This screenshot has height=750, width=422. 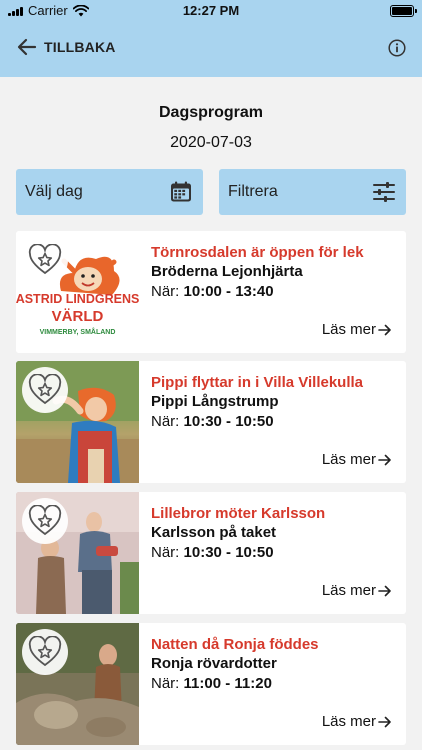 What do you see at coordinates (109, 192) in the screenshot?
I see `choose-day-button: Välj dag` at bounding box center [109, 192].